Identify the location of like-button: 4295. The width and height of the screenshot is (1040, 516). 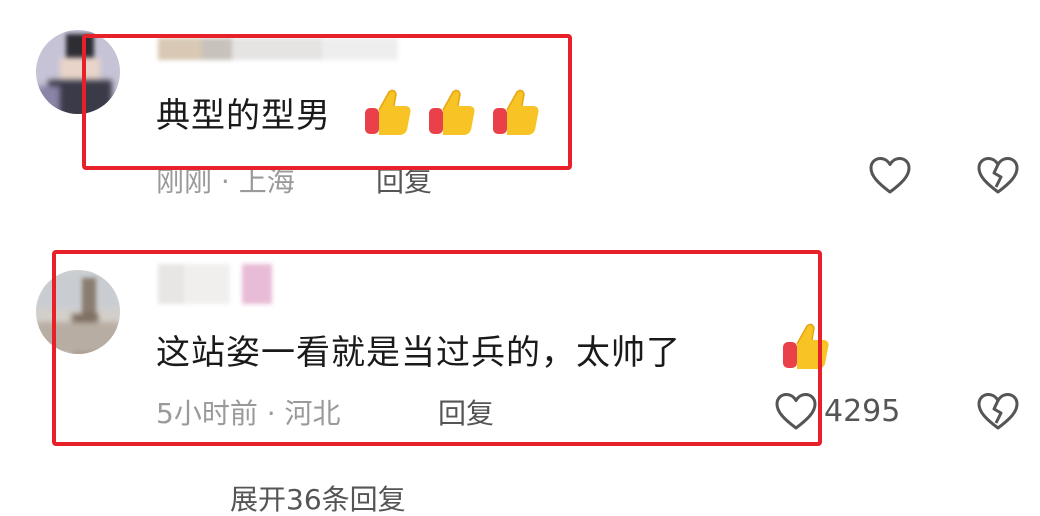
(837, 412).